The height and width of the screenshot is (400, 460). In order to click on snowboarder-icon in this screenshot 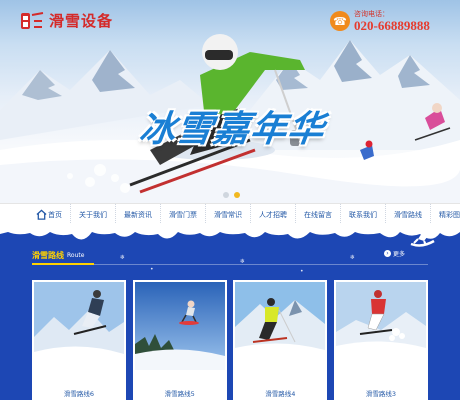, I will do `click(422, 237)`.